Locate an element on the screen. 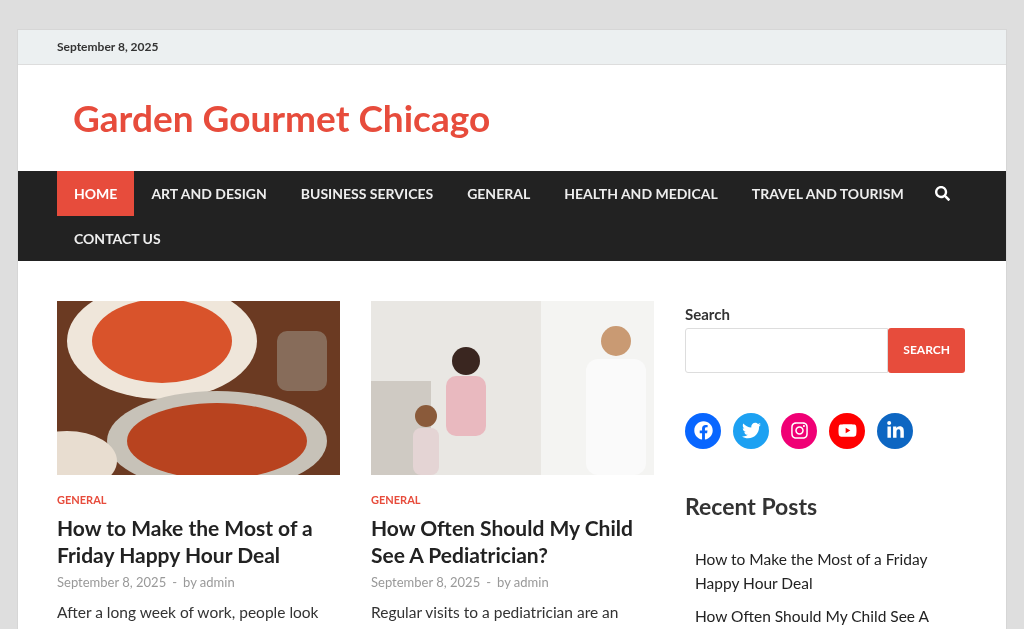  search-button: SEARCH is located at coordinates (926, 350).